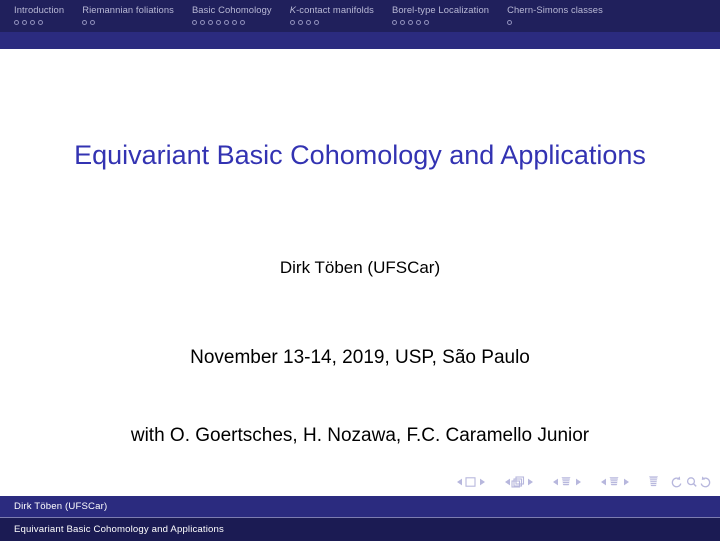  I want to click on header-accent-band, so click(360, 40).